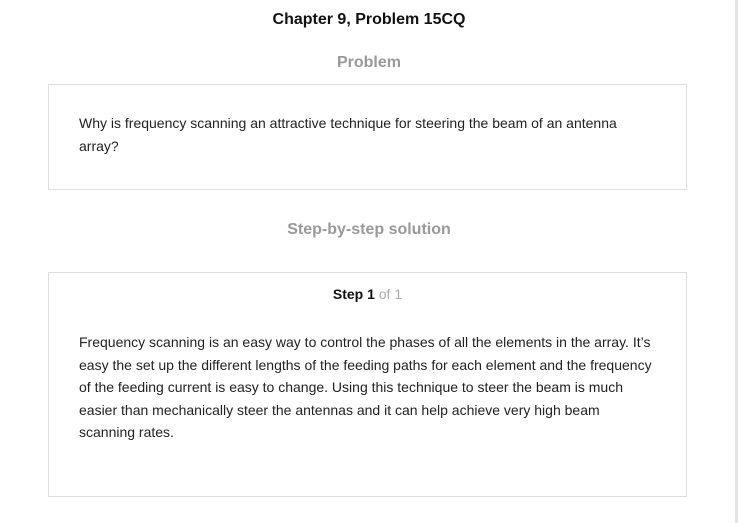 This screenshot has width=738, height=523. I want to click on step-indicator: Step 1 of 1, so click(367, 294).